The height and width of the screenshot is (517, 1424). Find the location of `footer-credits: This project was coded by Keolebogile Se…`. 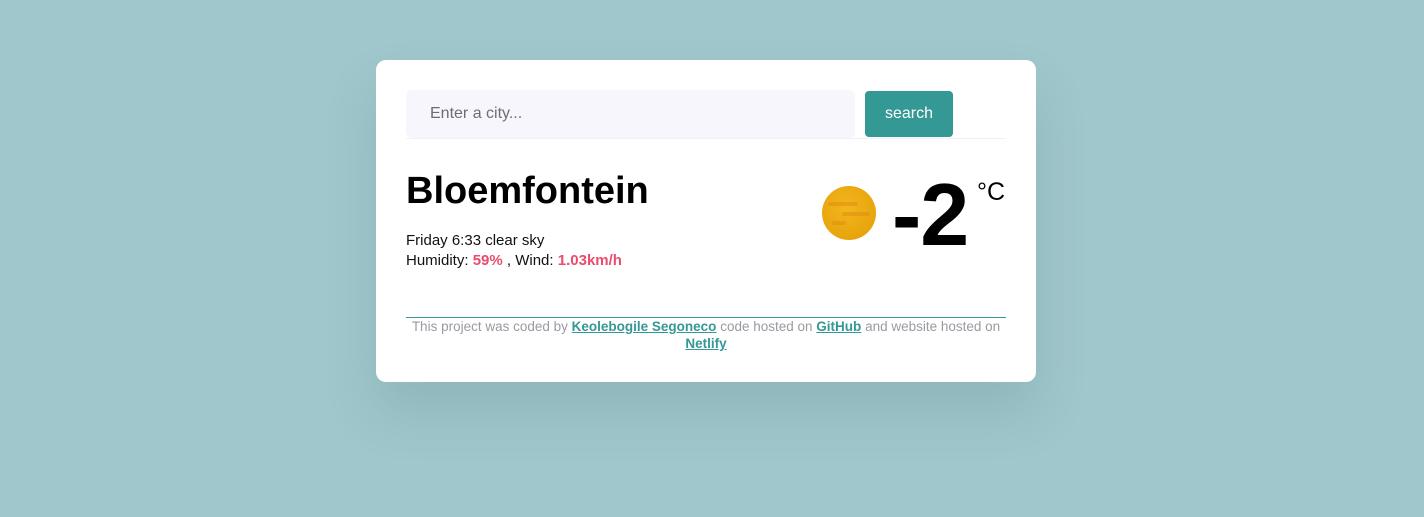

footer-credits: This project was coded by Keolebogile Se… is located at coordinates (706, 334).